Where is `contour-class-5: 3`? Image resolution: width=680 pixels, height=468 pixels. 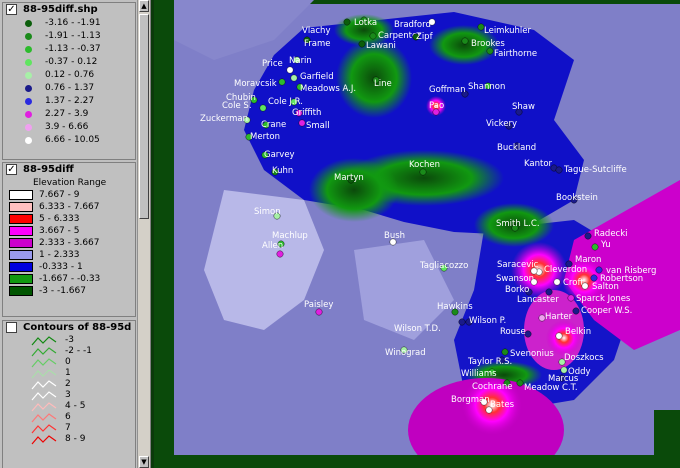 contour-class-5: 3 is located at coordinates (69, 395).